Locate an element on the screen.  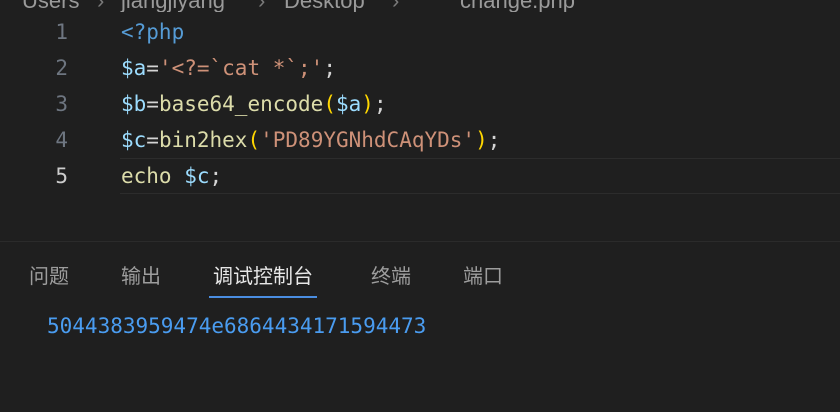
debug-console-output: 5044383959474e6864434171594473 is located at coordinates (237, 326).